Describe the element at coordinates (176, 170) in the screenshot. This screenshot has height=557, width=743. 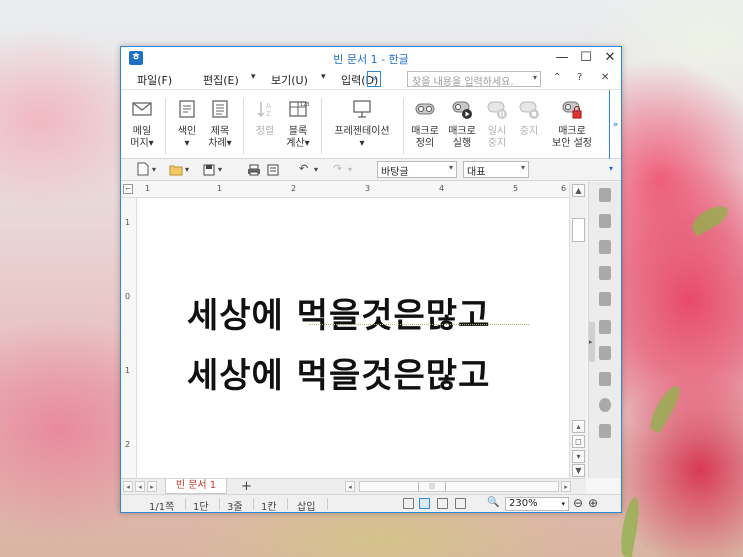
I see `open-folder-icon` at that location.